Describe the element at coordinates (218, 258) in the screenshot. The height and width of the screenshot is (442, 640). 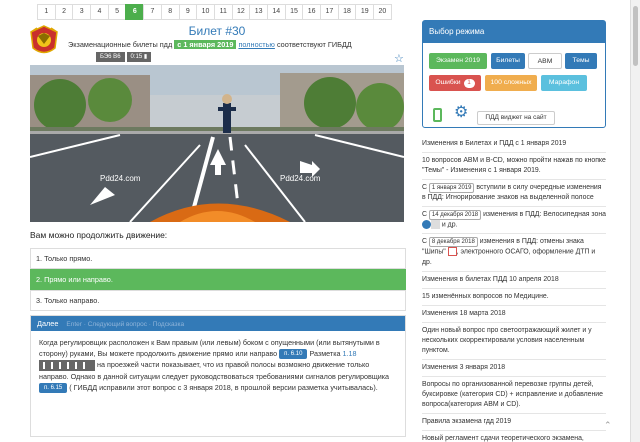
I see `answer-option-1: 1. Только прямо.` at that location.